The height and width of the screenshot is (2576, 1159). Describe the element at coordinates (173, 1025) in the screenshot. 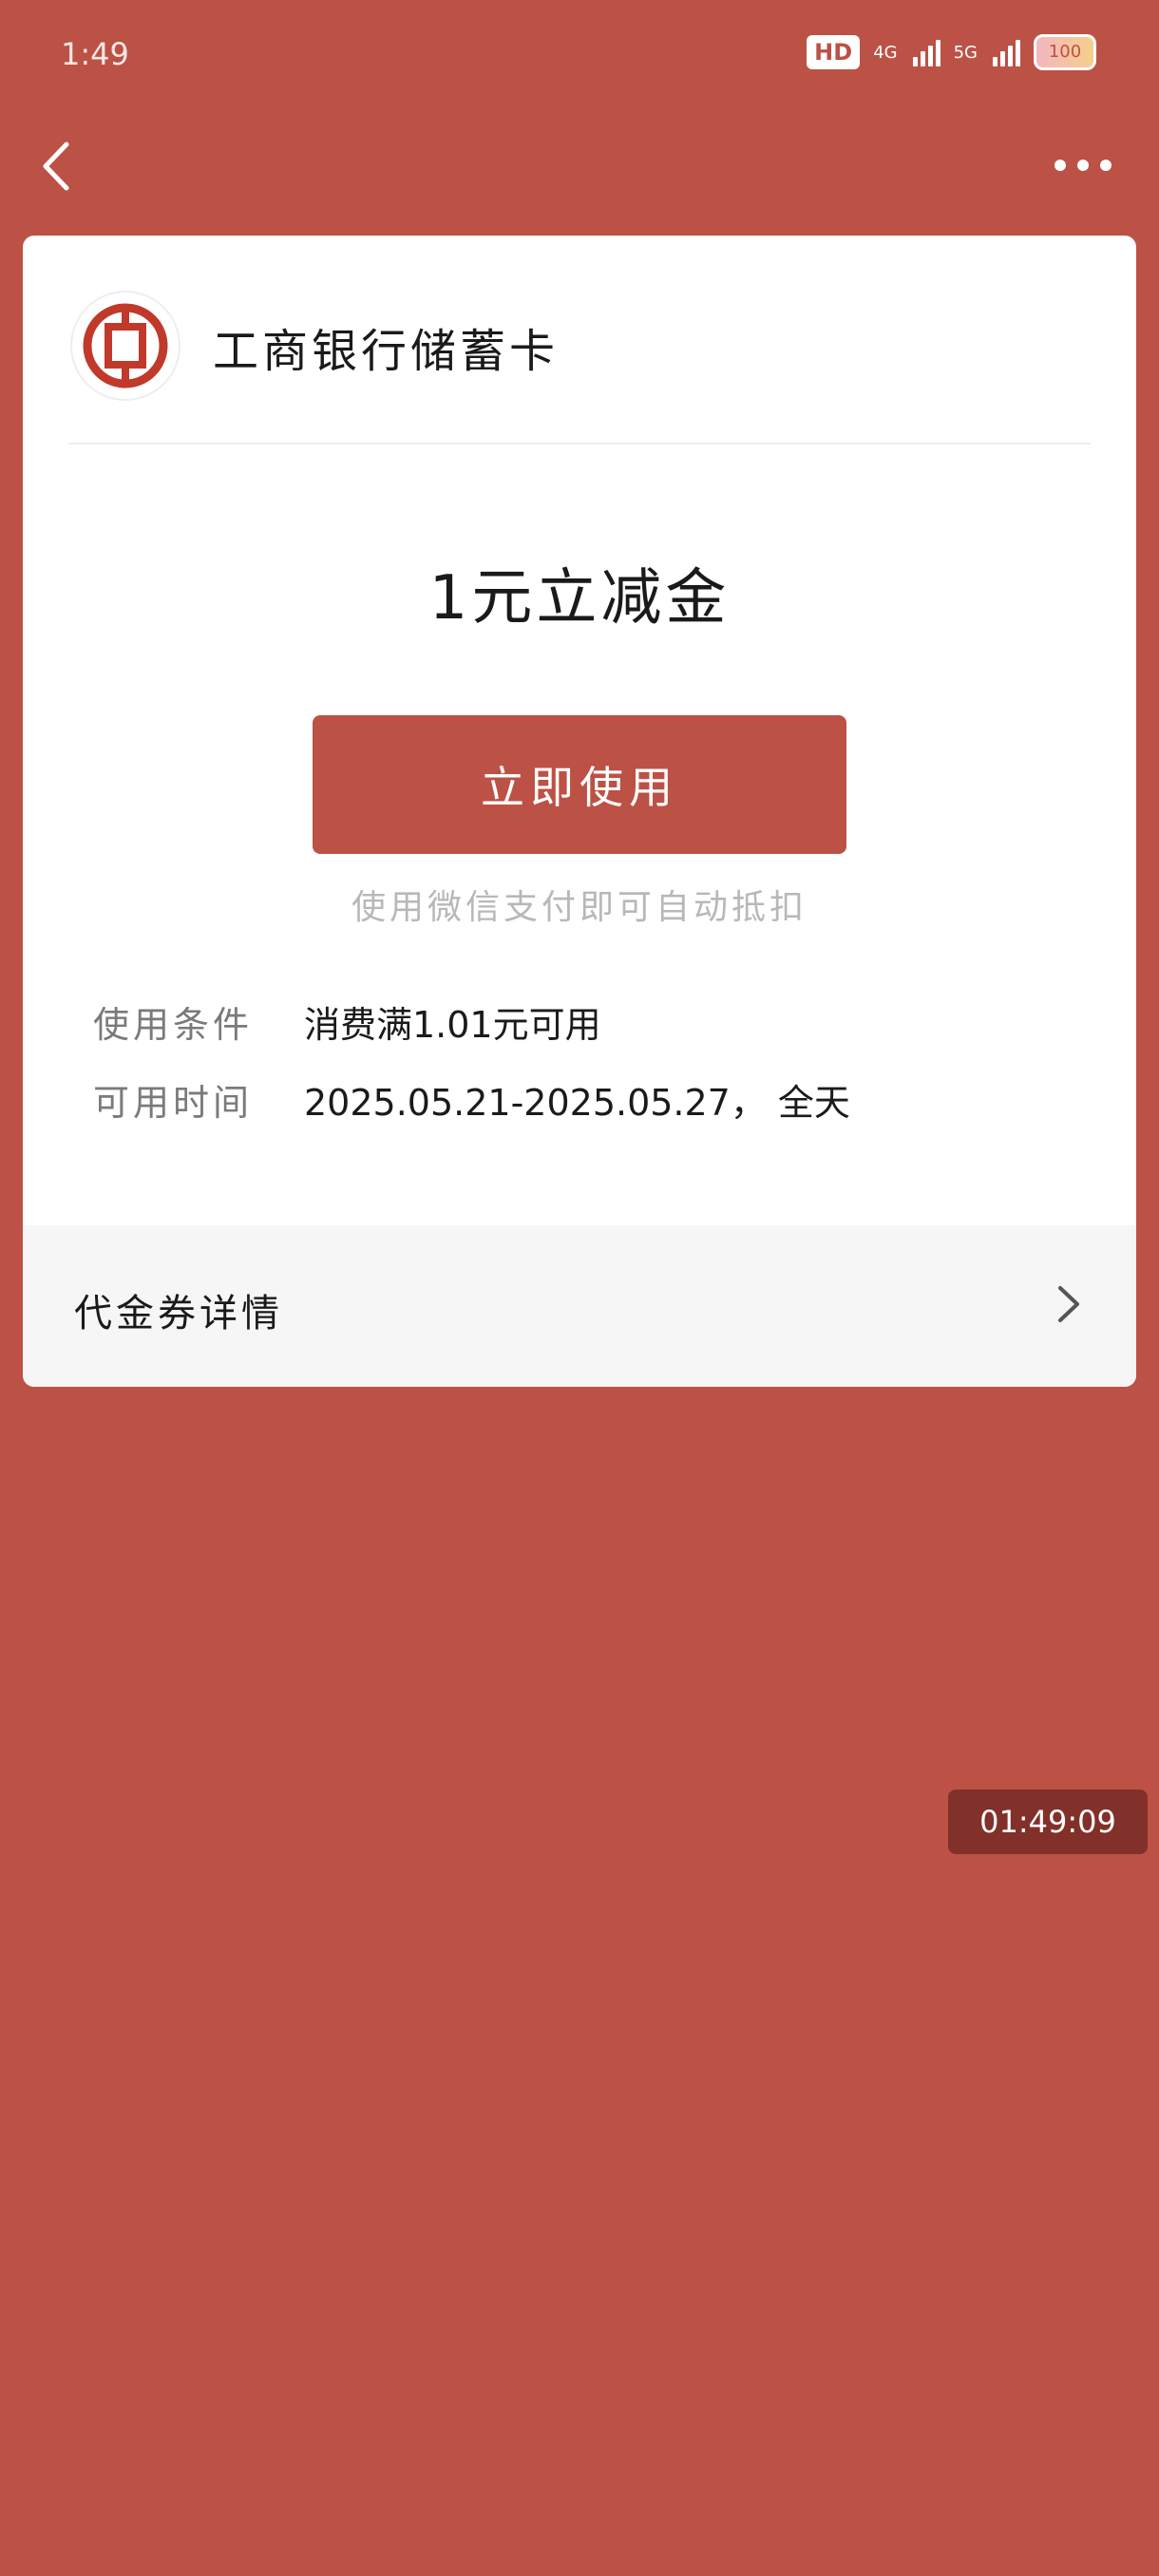

I see `conditions-label: 使用条件` at that location.